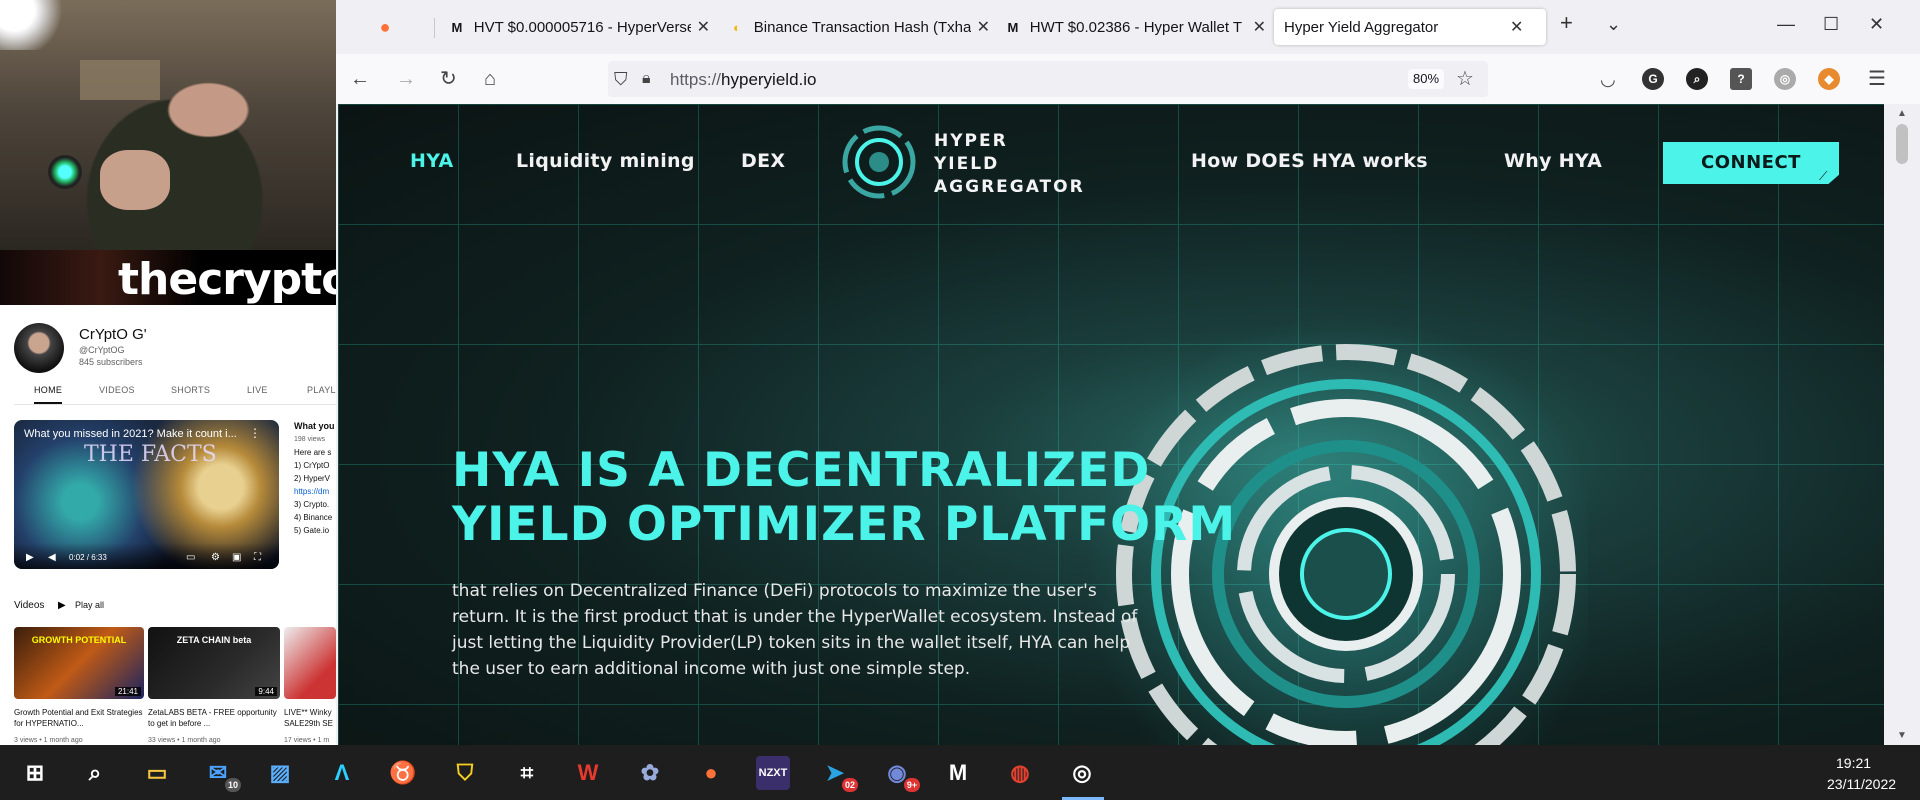 This screenshot has height=800, width=1920. Describe the element at coordinates (838, 774) in the screenshot. I see `telegram-icon: ➤ 02` at that location.